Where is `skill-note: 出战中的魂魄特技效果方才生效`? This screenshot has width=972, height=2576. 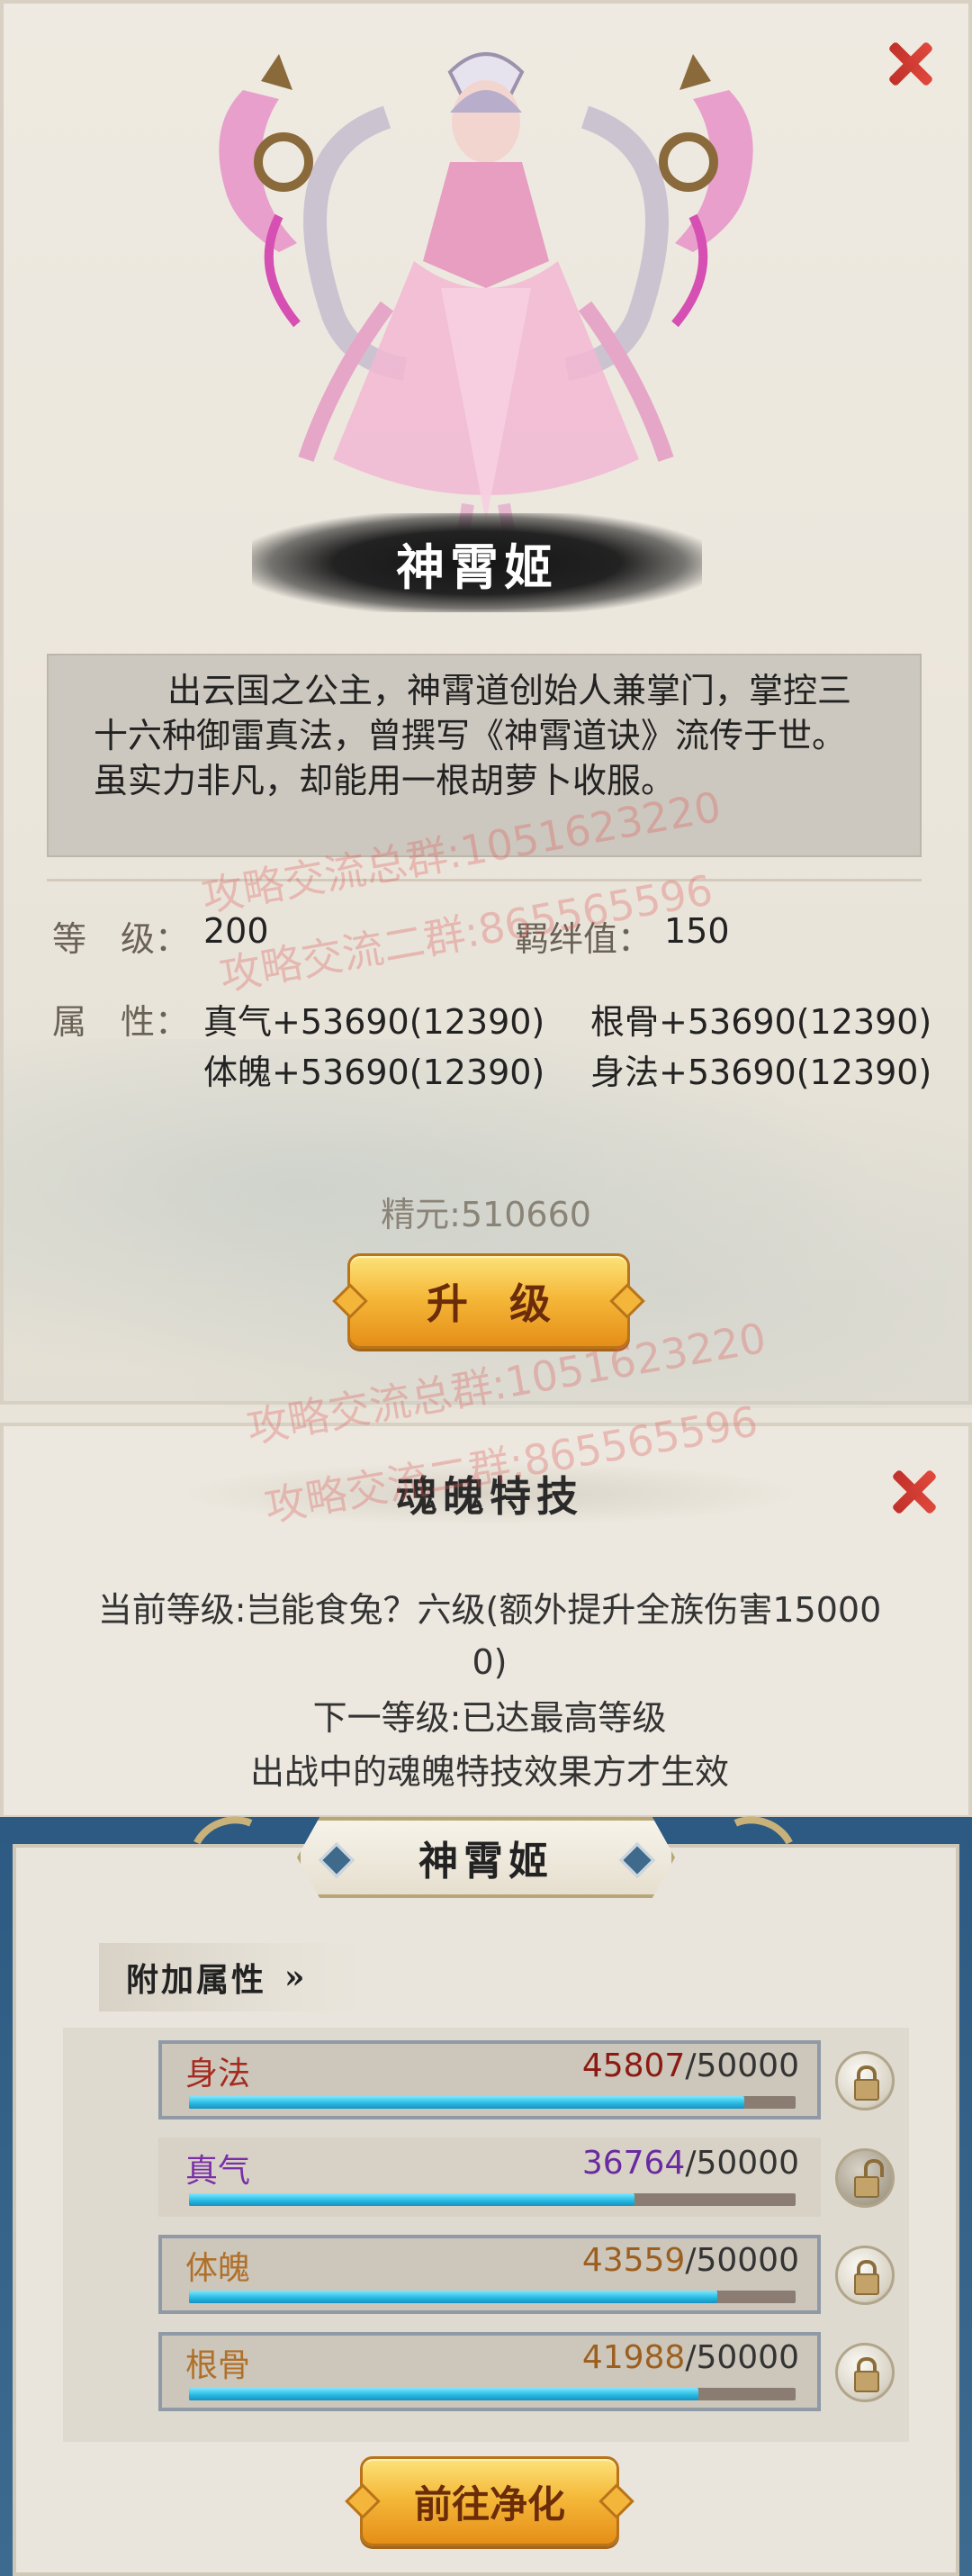
skill-note: 出战中的魂魄特技效果方才生效 is located at coordinates (489, 1772).